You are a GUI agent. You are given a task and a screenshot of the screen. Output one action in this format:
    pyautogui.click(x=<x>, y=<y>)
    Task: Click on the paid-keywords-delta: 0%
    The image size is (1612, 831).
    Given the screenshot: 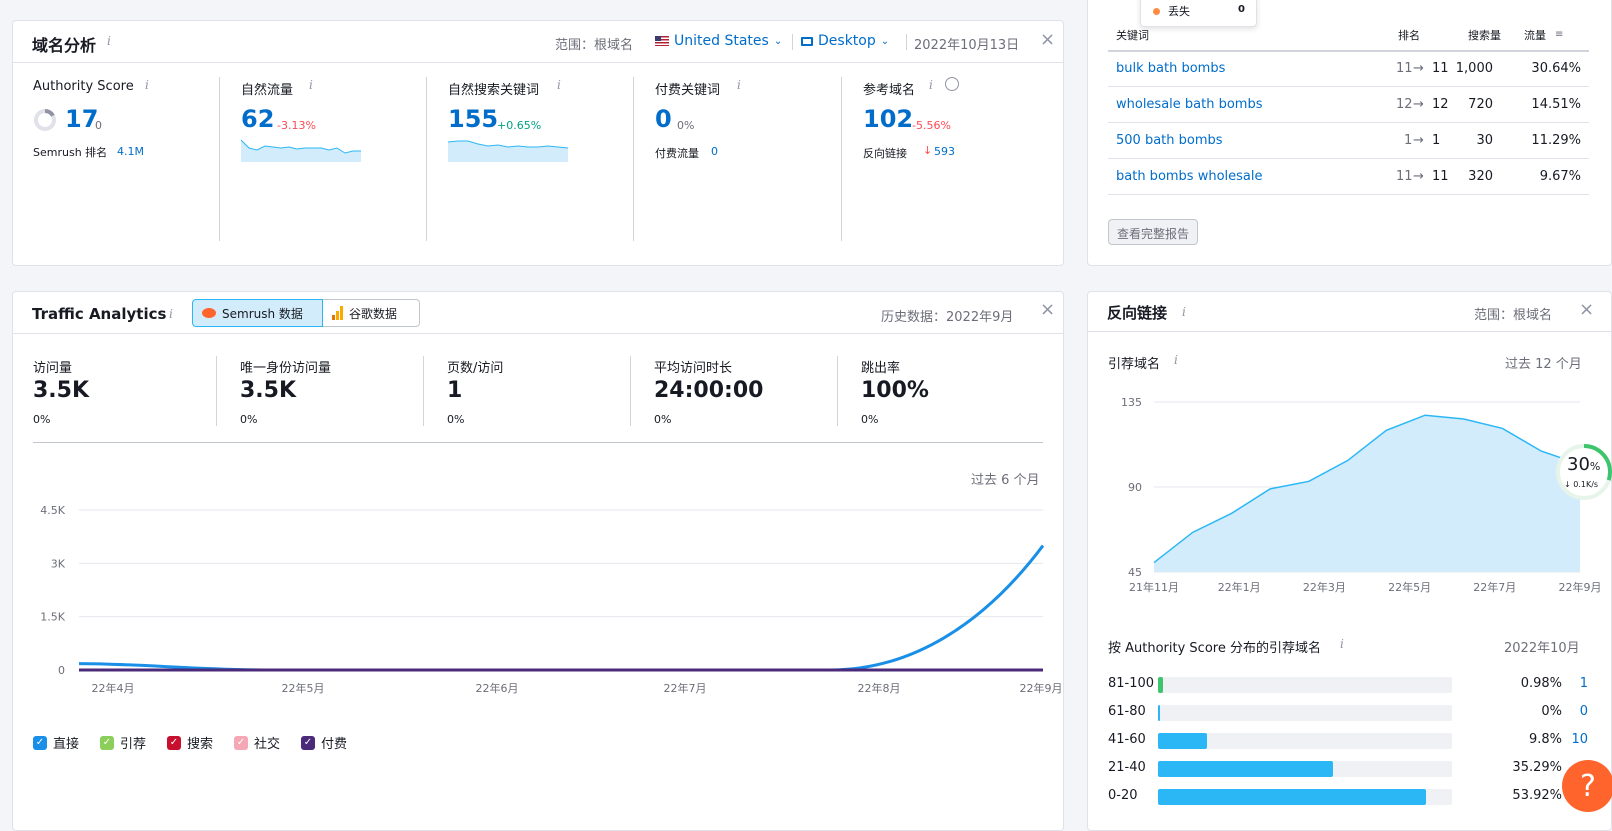 What is the action you would take?
    pyautogui.click(x=686, y=125)
    